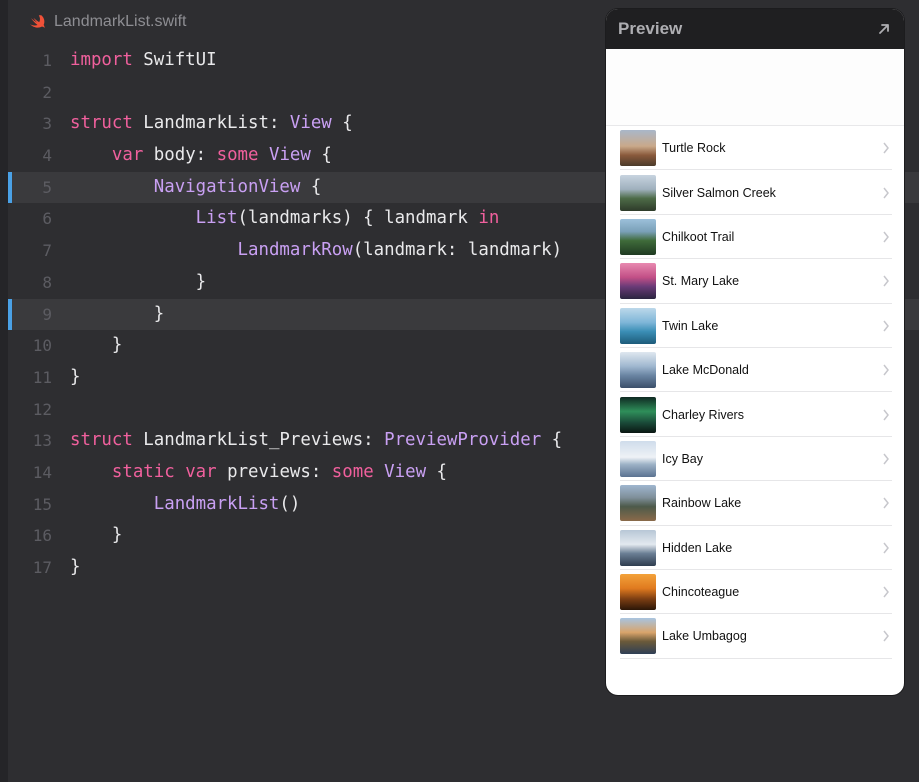 The height and width of the screenshot is (782, 919). I want to click on line-number: 17, so click(42, 567).